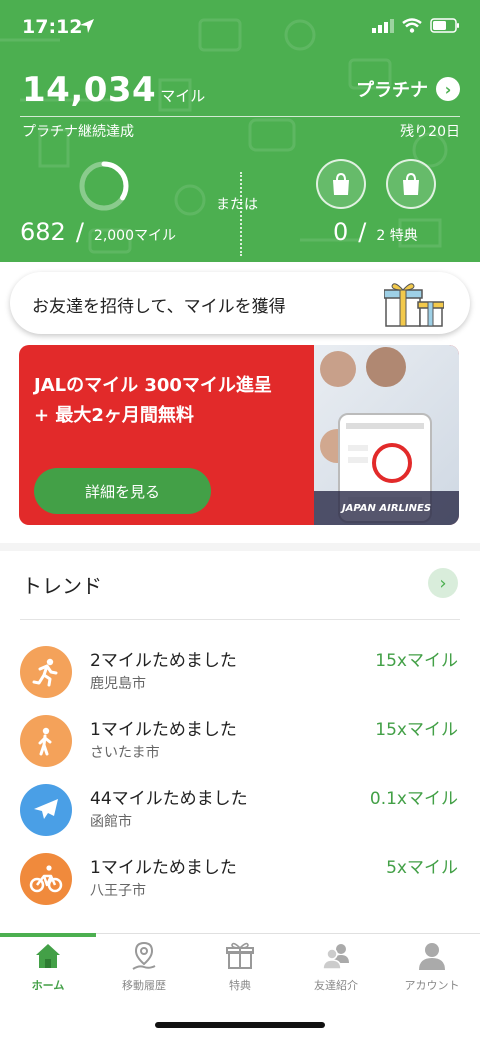 The height and width of the screenshot is (1039, 480). Describe the element at coordinates (240, 955) in the screenshot. I see `gift-icon` at that location.